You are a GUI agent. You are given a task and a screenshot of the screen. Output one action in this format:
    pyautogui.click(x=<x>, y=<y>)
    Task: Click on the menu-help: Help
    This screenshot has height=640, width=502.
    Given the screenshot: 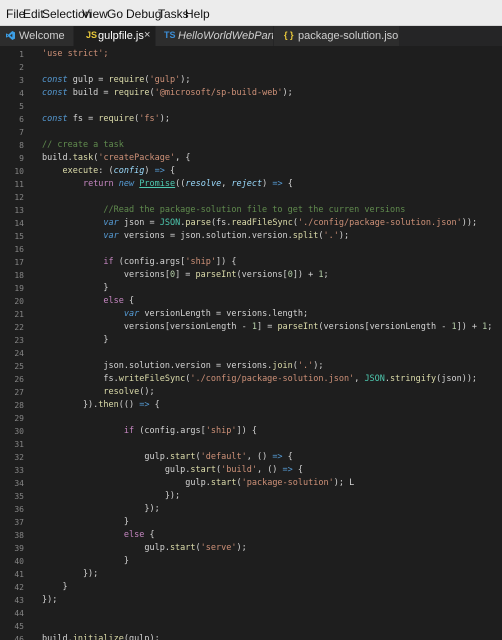 What is the action you would take?
    pyautogui.click(x=197, y=14)
    